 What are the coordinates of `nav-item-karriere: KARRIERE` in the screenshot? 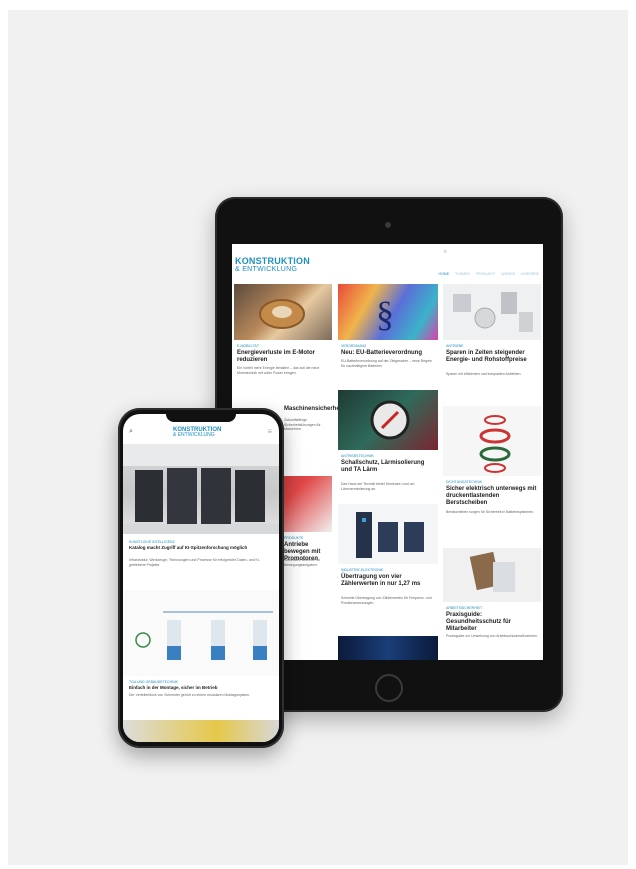 It's located at (530, 274).